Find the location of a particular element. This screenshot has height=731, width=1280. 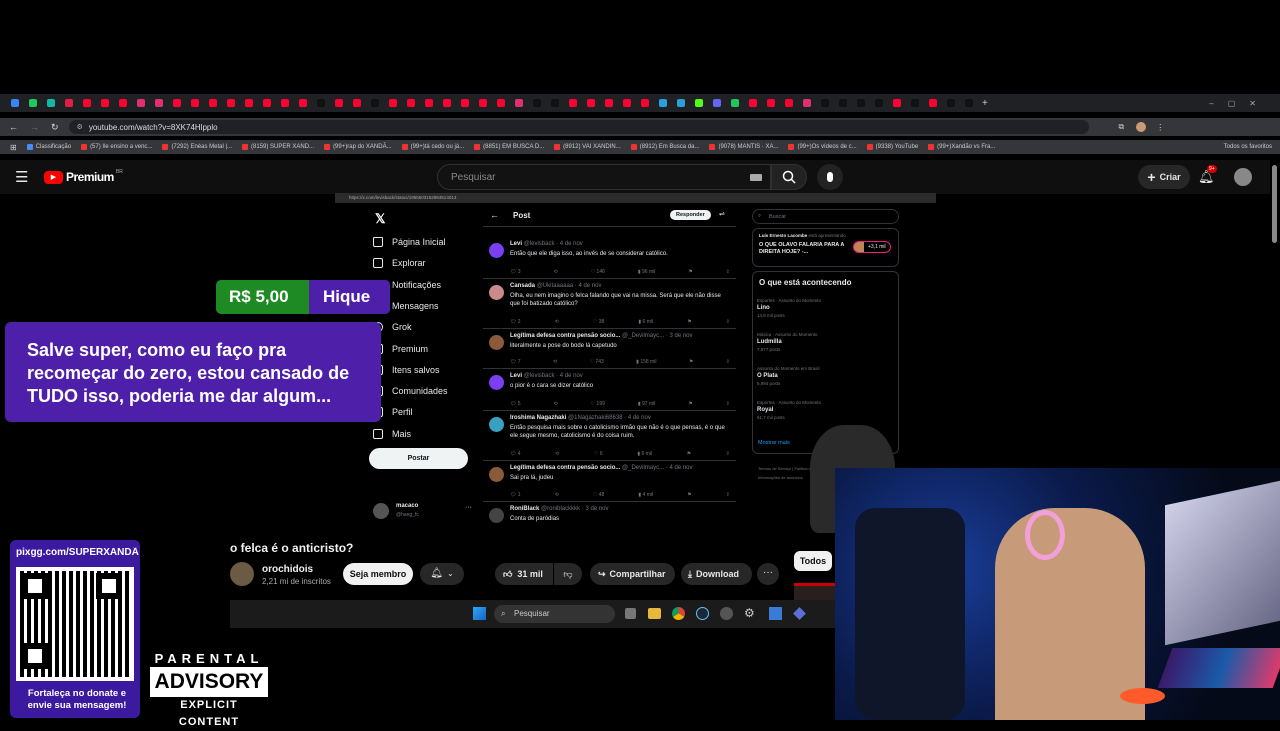

join-button: Seja membro is located at coordinates (378, 574).